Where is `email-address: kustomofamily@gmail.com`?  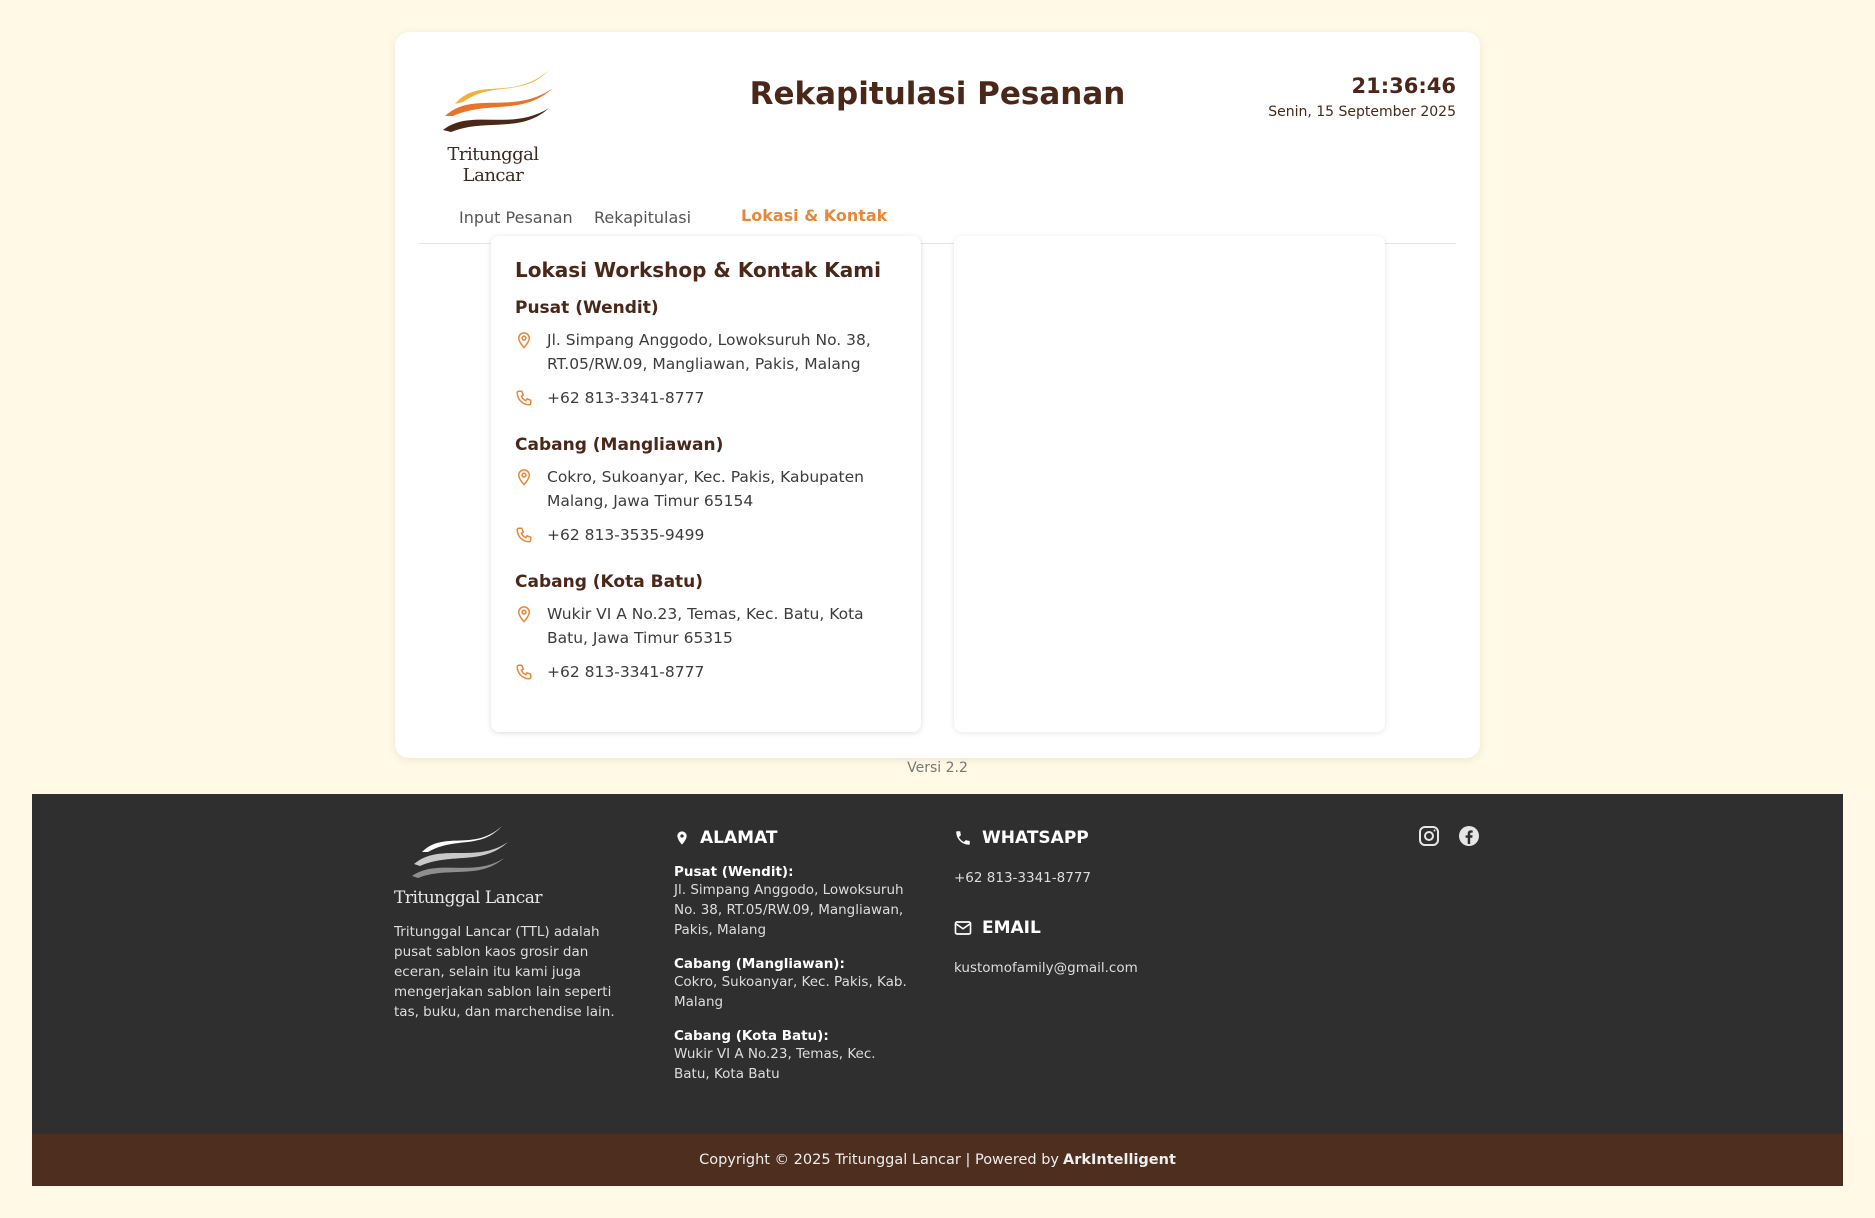 email-address: kustomofamily@gmail.com is located at coordinates (1084, 968).